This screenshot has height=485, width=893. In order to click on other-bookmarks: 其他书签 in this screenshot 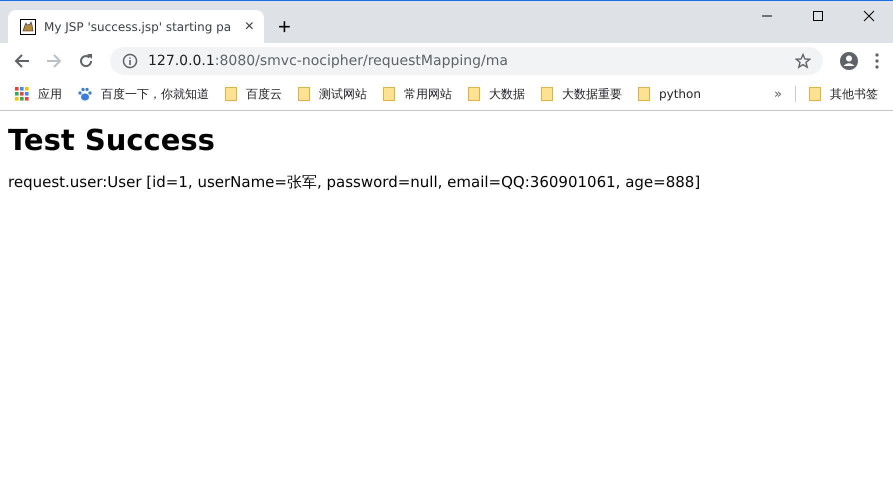, I will do `click(843, 94)`.